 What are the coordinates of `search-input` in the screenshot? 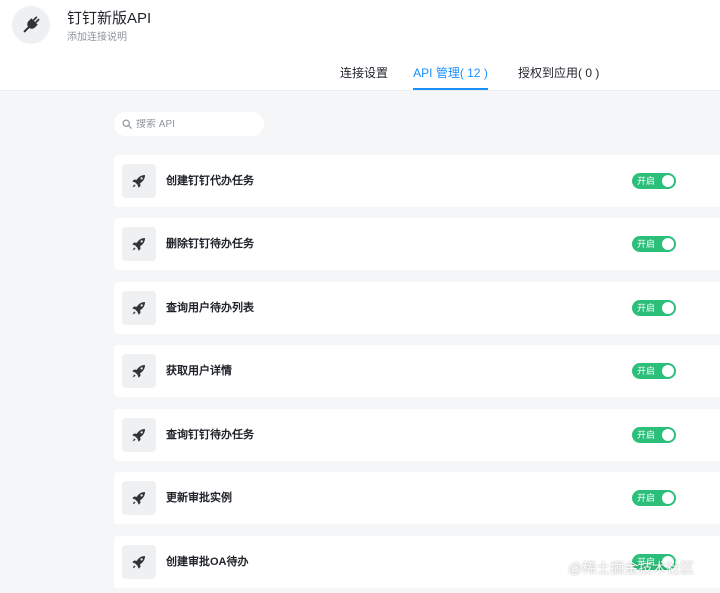 It's located at (196, 124).